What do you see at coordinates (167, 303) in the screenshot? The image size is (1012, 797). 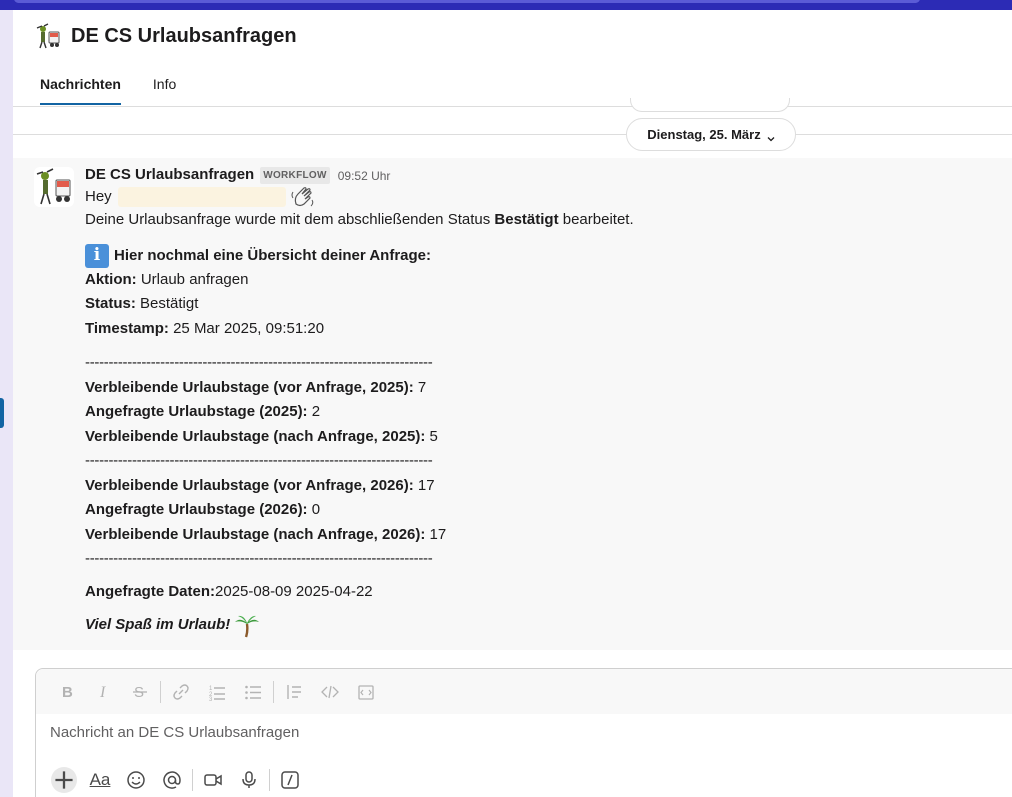 I see `field-value: Bestätigt` at bounding box center [167, 303].